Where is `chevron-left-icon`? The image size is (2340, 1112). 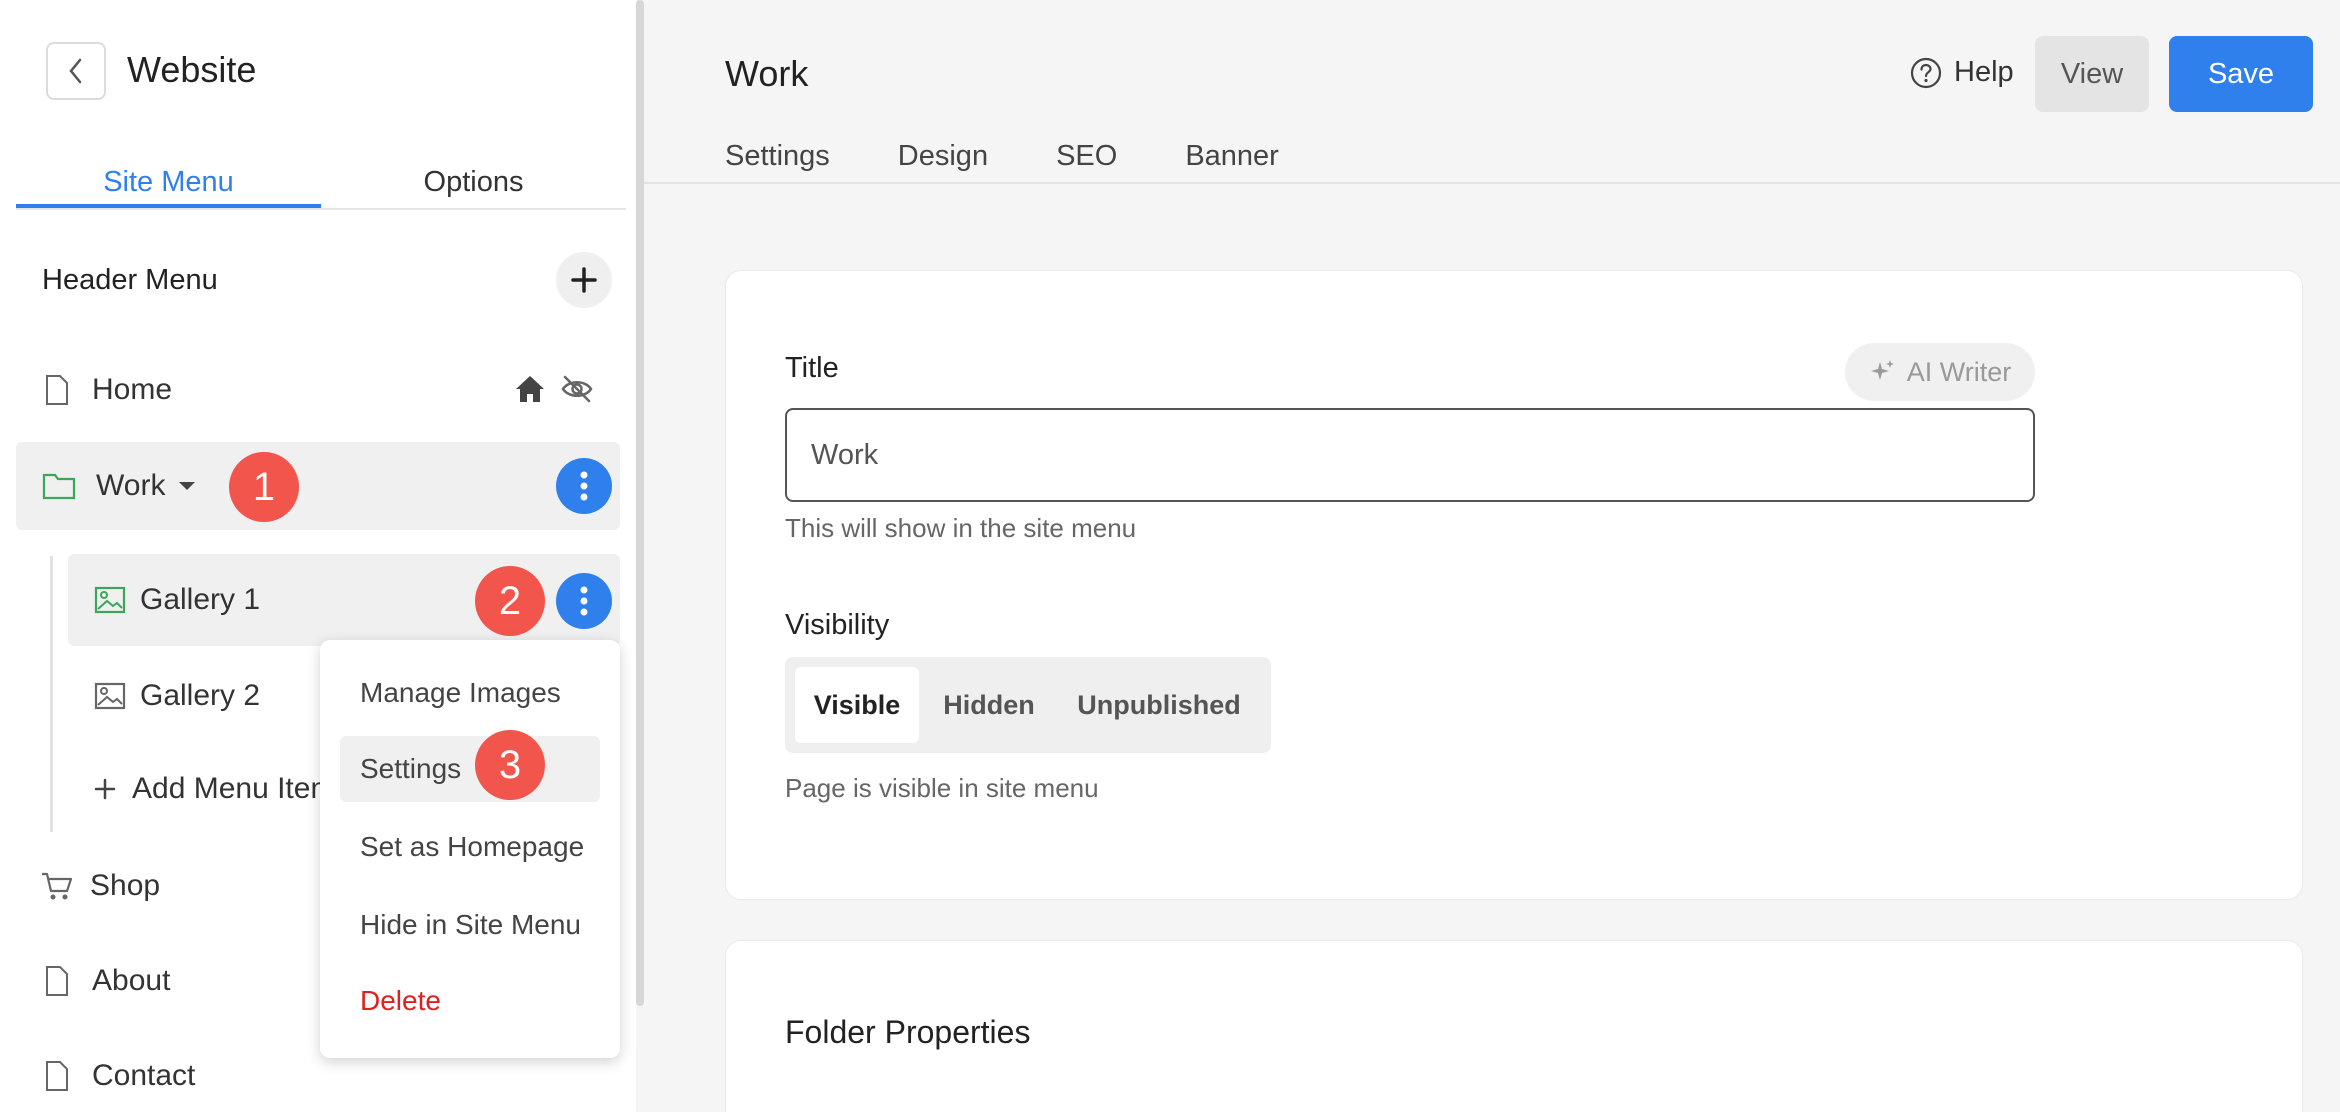
chevron-left-icon is located at coordinates (75, 71).